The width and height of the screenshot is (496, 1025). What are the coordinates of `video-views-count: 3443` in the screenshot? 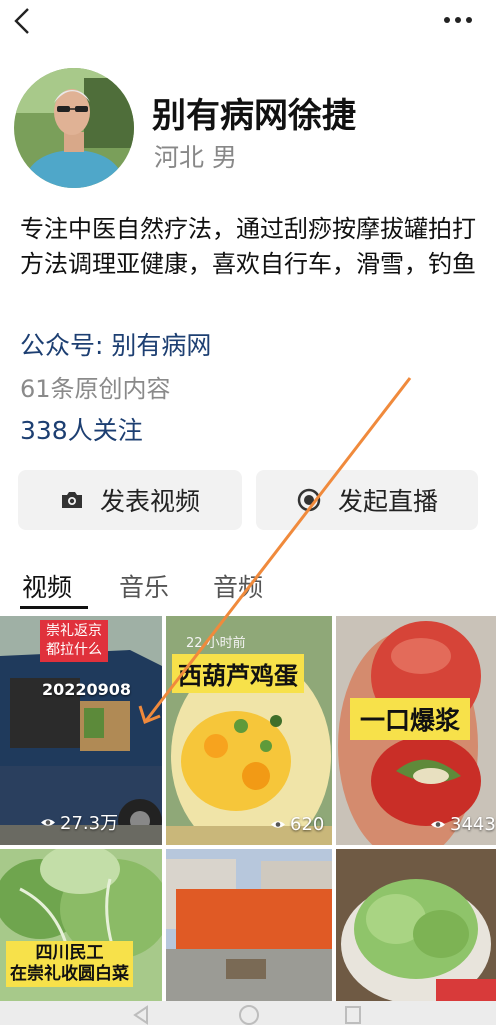 It's located at (473, 824).